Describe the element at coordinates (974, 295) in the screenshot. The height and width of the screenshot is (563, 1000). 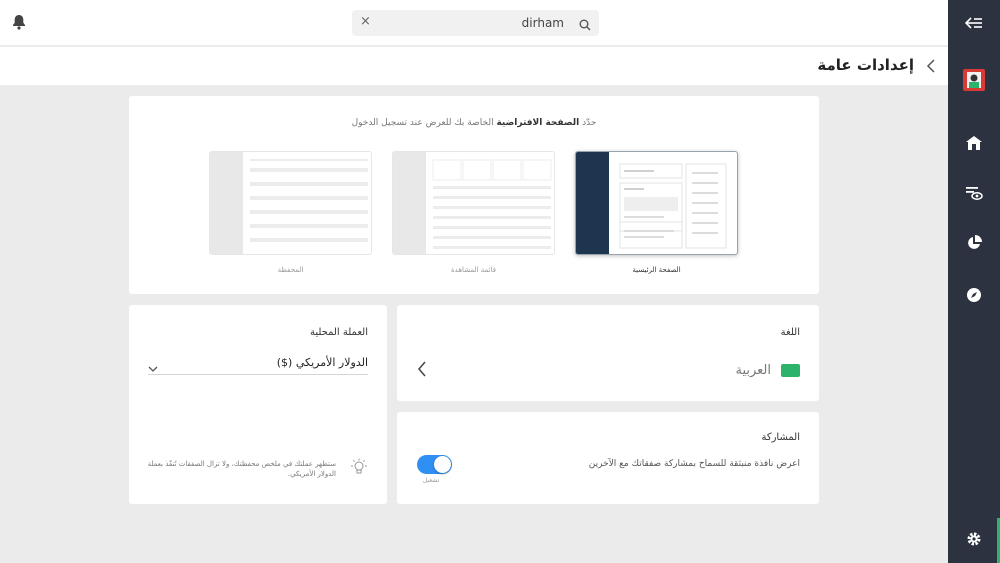
I see `discover-icon` at that location.